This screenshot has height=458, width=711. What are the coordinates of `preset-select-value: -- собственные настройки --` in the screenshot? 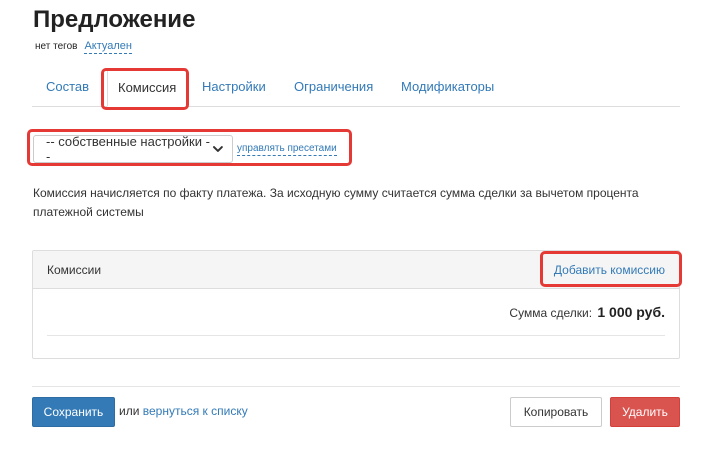 It's located at (128, 149).